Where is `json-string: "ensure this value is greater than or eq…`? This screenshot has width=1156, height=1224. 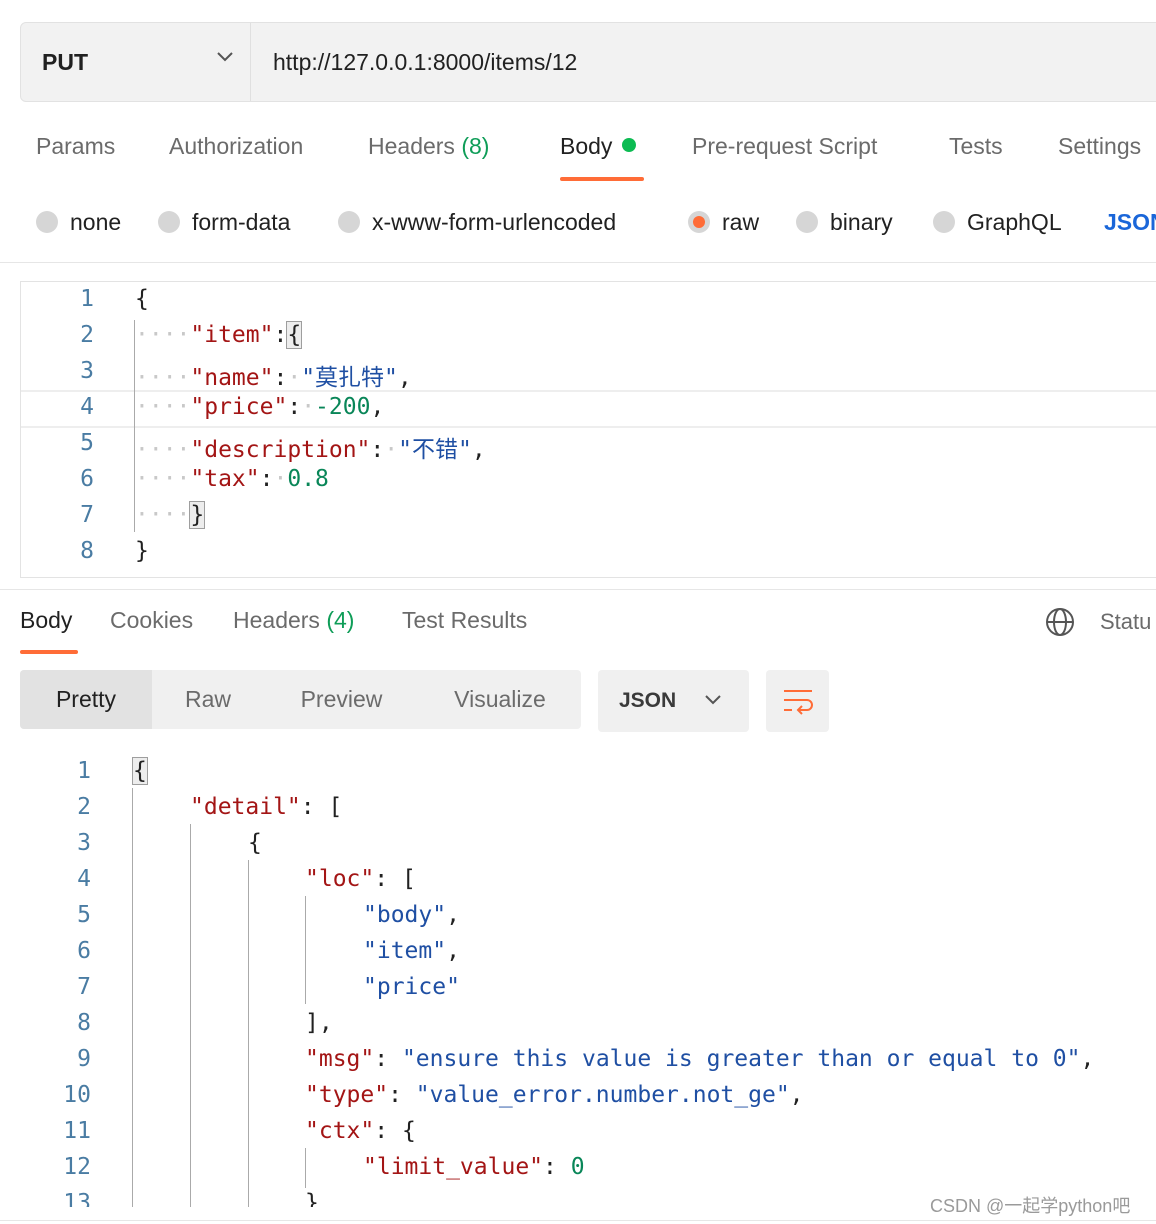
json-string: "ensure this value is greater than or eq… is located at coordinates (741, 1059).